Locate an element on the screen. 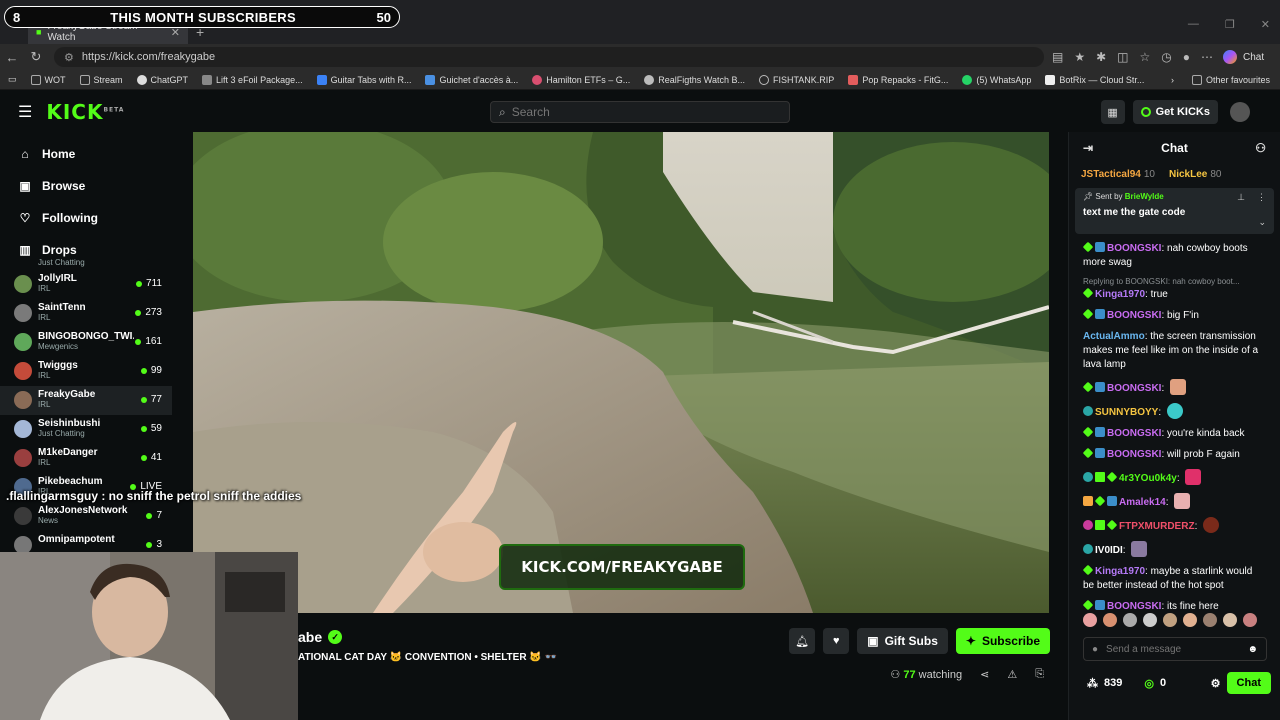  sidebar-channel: Twigggs IRL 99 is located at coordinates (86, 371).